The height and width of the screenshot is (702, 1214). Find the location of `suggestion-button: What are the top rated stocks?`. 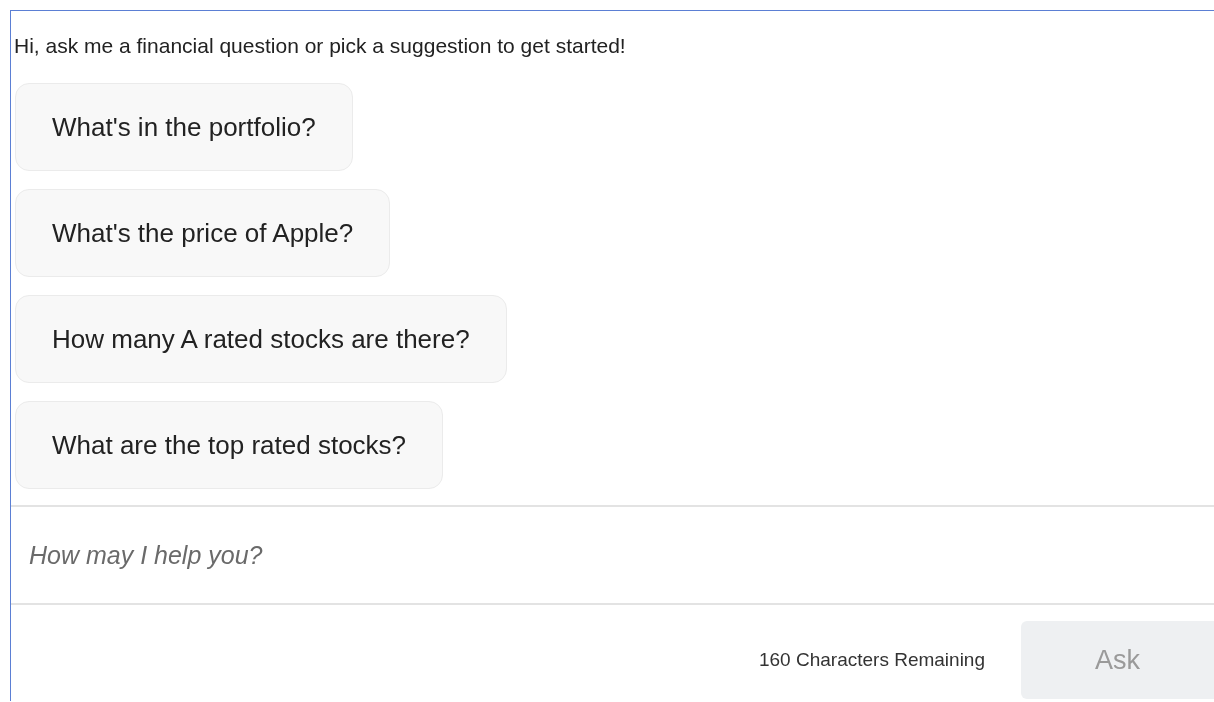

suggestion-button: What are the top rated stocks? is located at coordinates (229, 445).